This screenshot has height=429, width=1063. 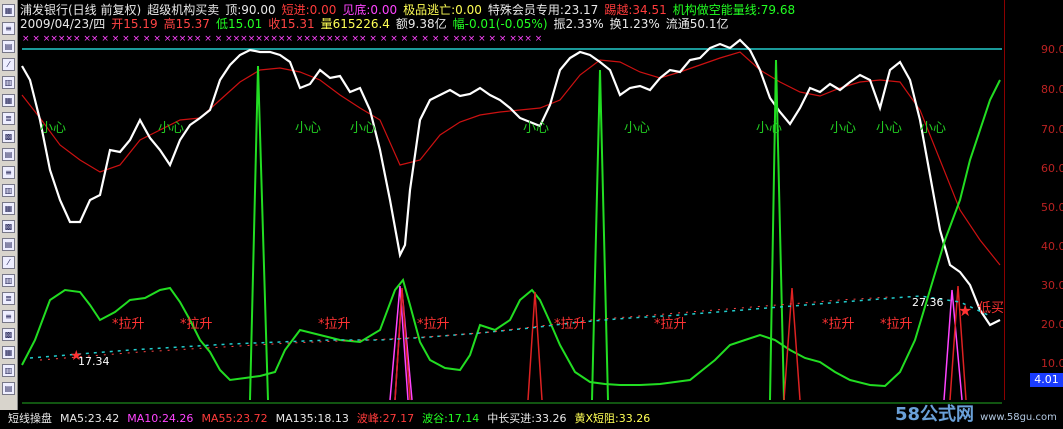 What do you see at coordinates (493, 128) in the screenshot?
I see `careful-labels: 小心 小心 小心 小心 小心 小心 小心 小心 小心 小心` at bounding box center [493, 128].